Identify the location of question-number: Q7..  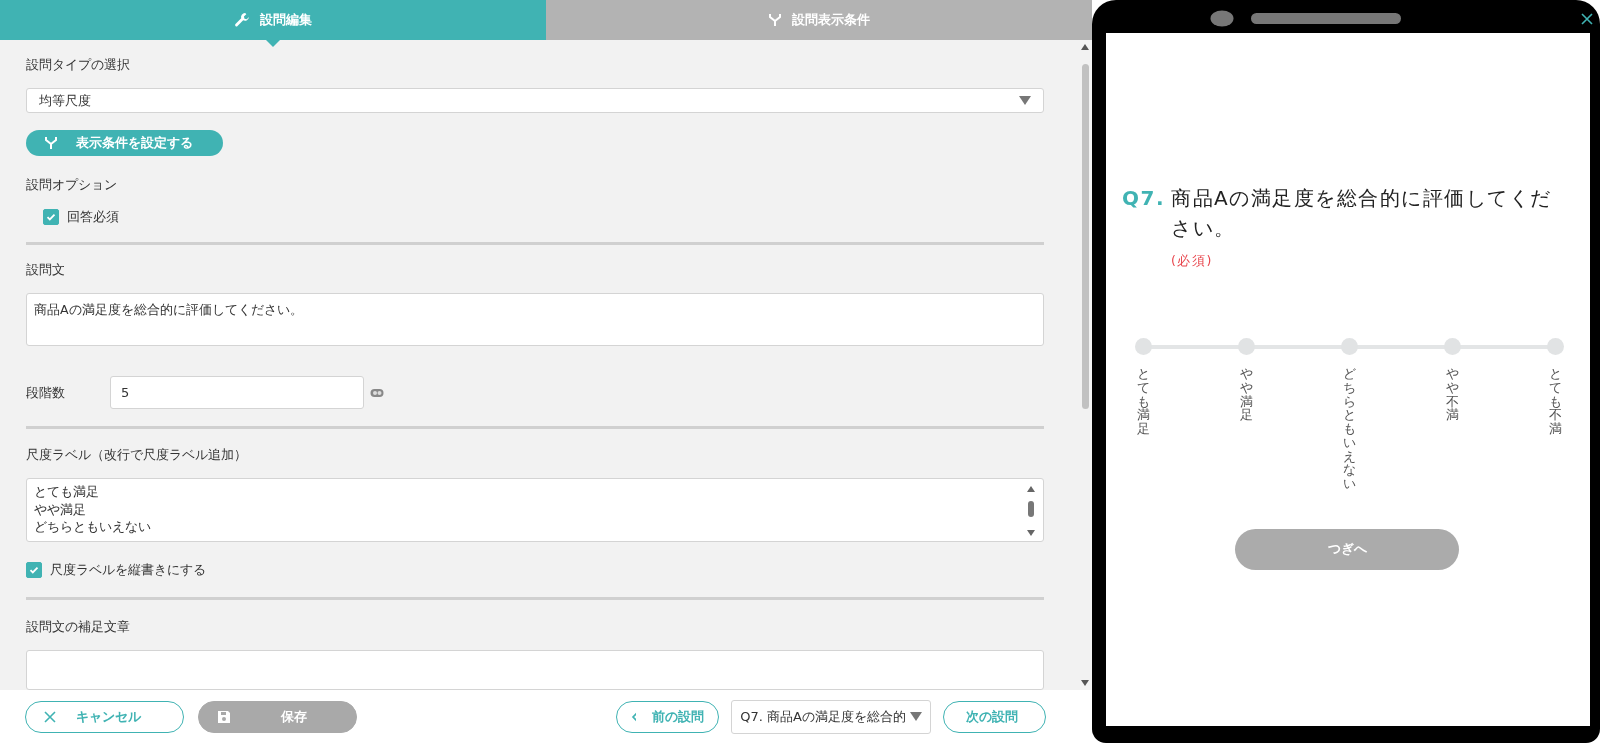
(1143, 198).